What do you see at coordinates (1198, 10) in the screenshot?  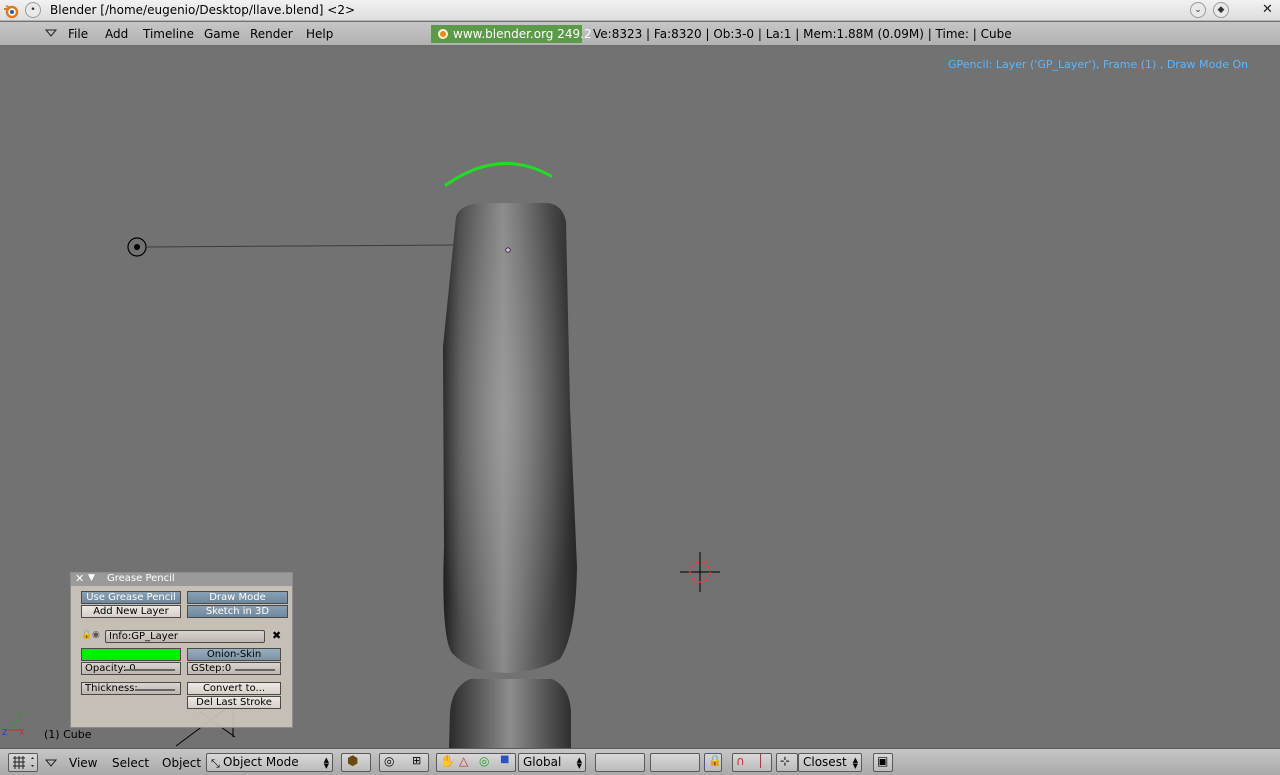 I see `minimize-button: ⌄` at bounding box center [1198, 10].